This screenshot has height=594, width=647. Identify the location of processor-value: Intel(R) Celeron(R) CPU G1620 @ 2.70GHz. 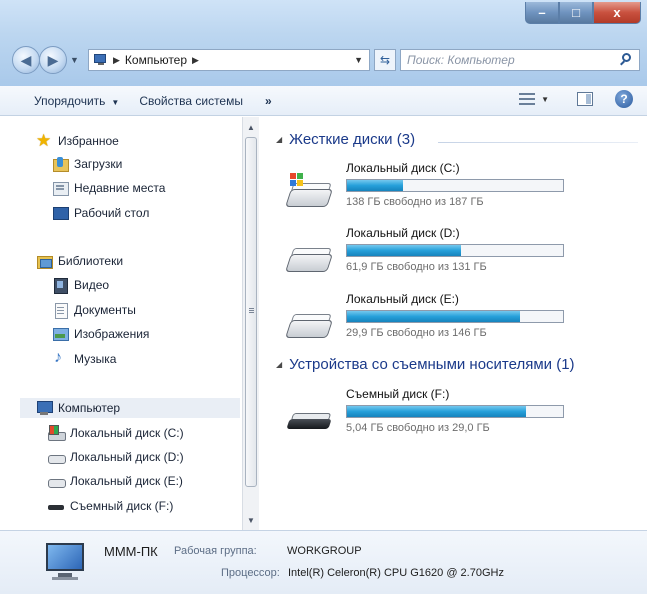
(396, 573).